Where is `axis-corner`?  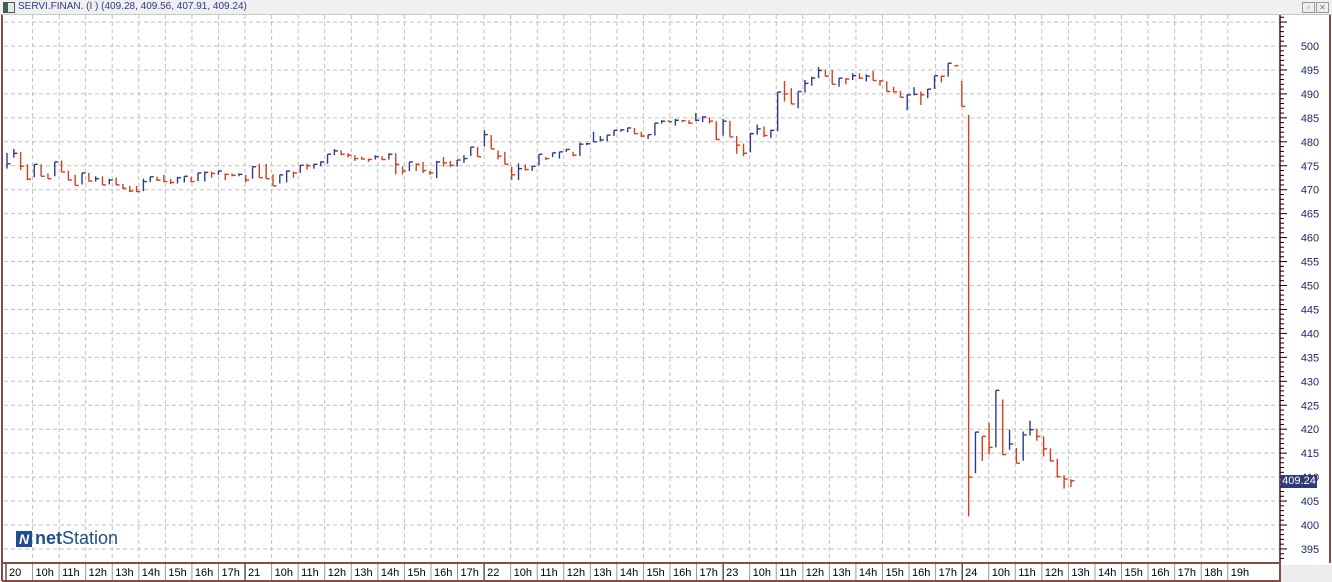
axis-corner is located at coordinates (1306, 573).